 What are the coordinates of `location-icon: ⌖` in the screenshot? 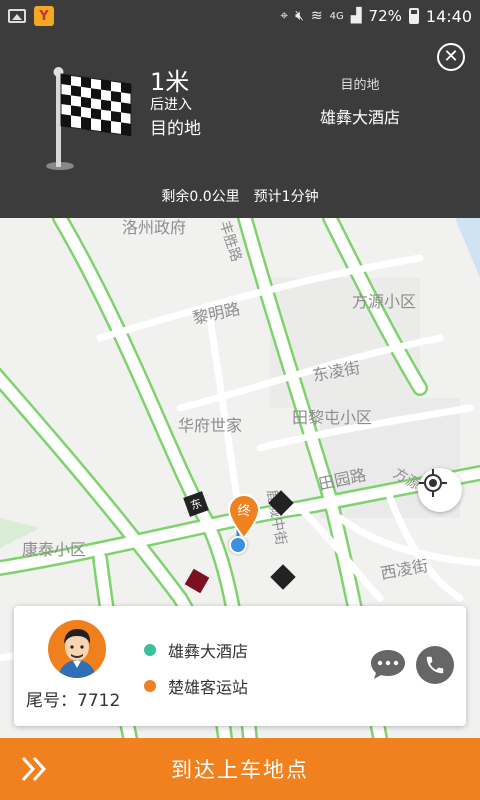 It's located at (284, 16).